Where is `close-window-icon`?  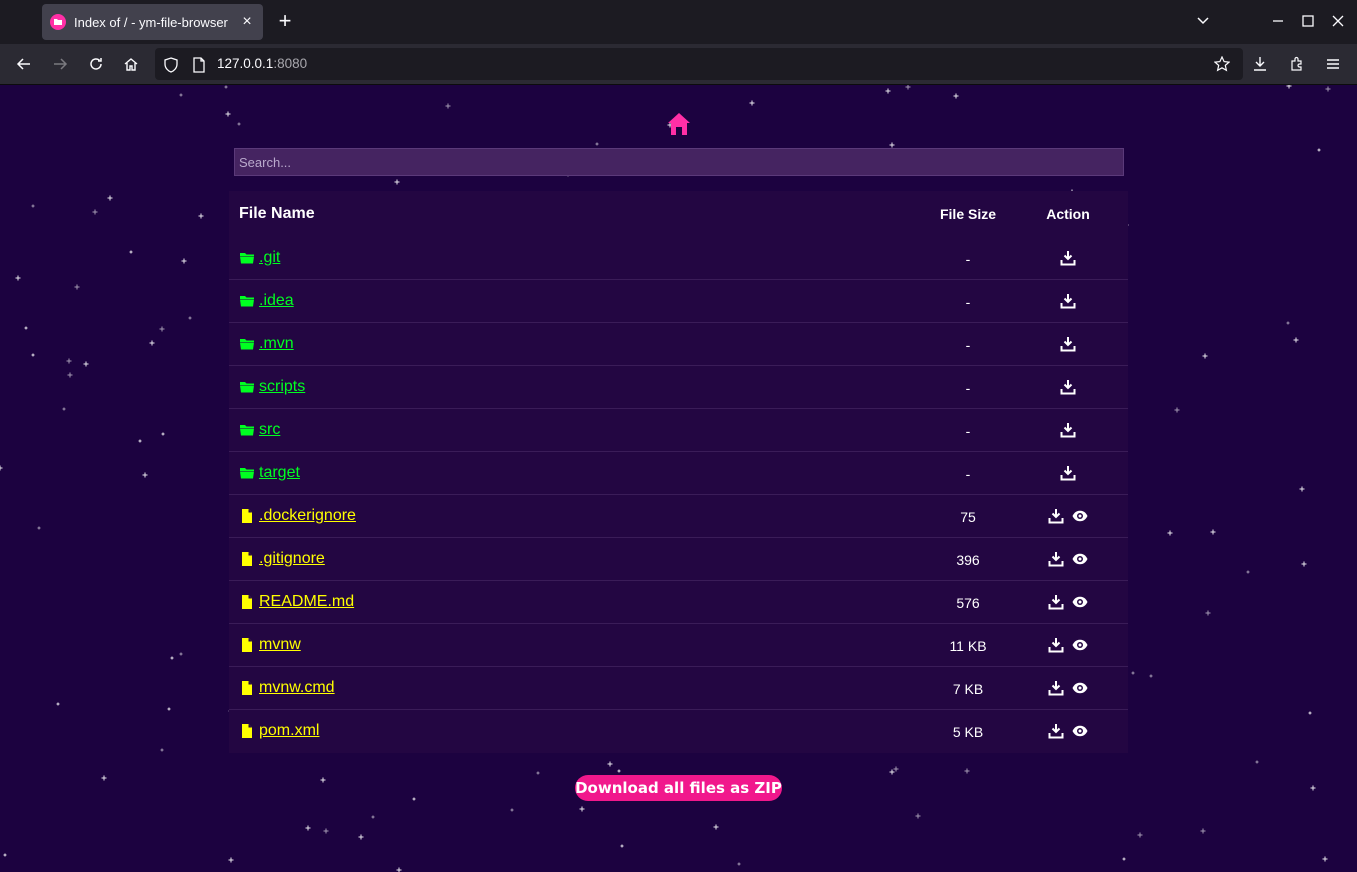
close-window-icon is located at coordinates (1338, 21).